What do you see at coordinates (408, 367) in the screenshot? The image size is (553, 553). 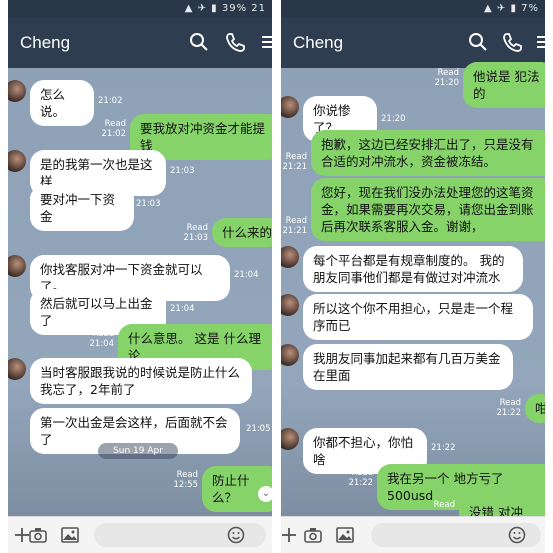 I see `incoming-message: 我朋友同事加起来都有几百万美金在里面` at bounding box center [408, 367].